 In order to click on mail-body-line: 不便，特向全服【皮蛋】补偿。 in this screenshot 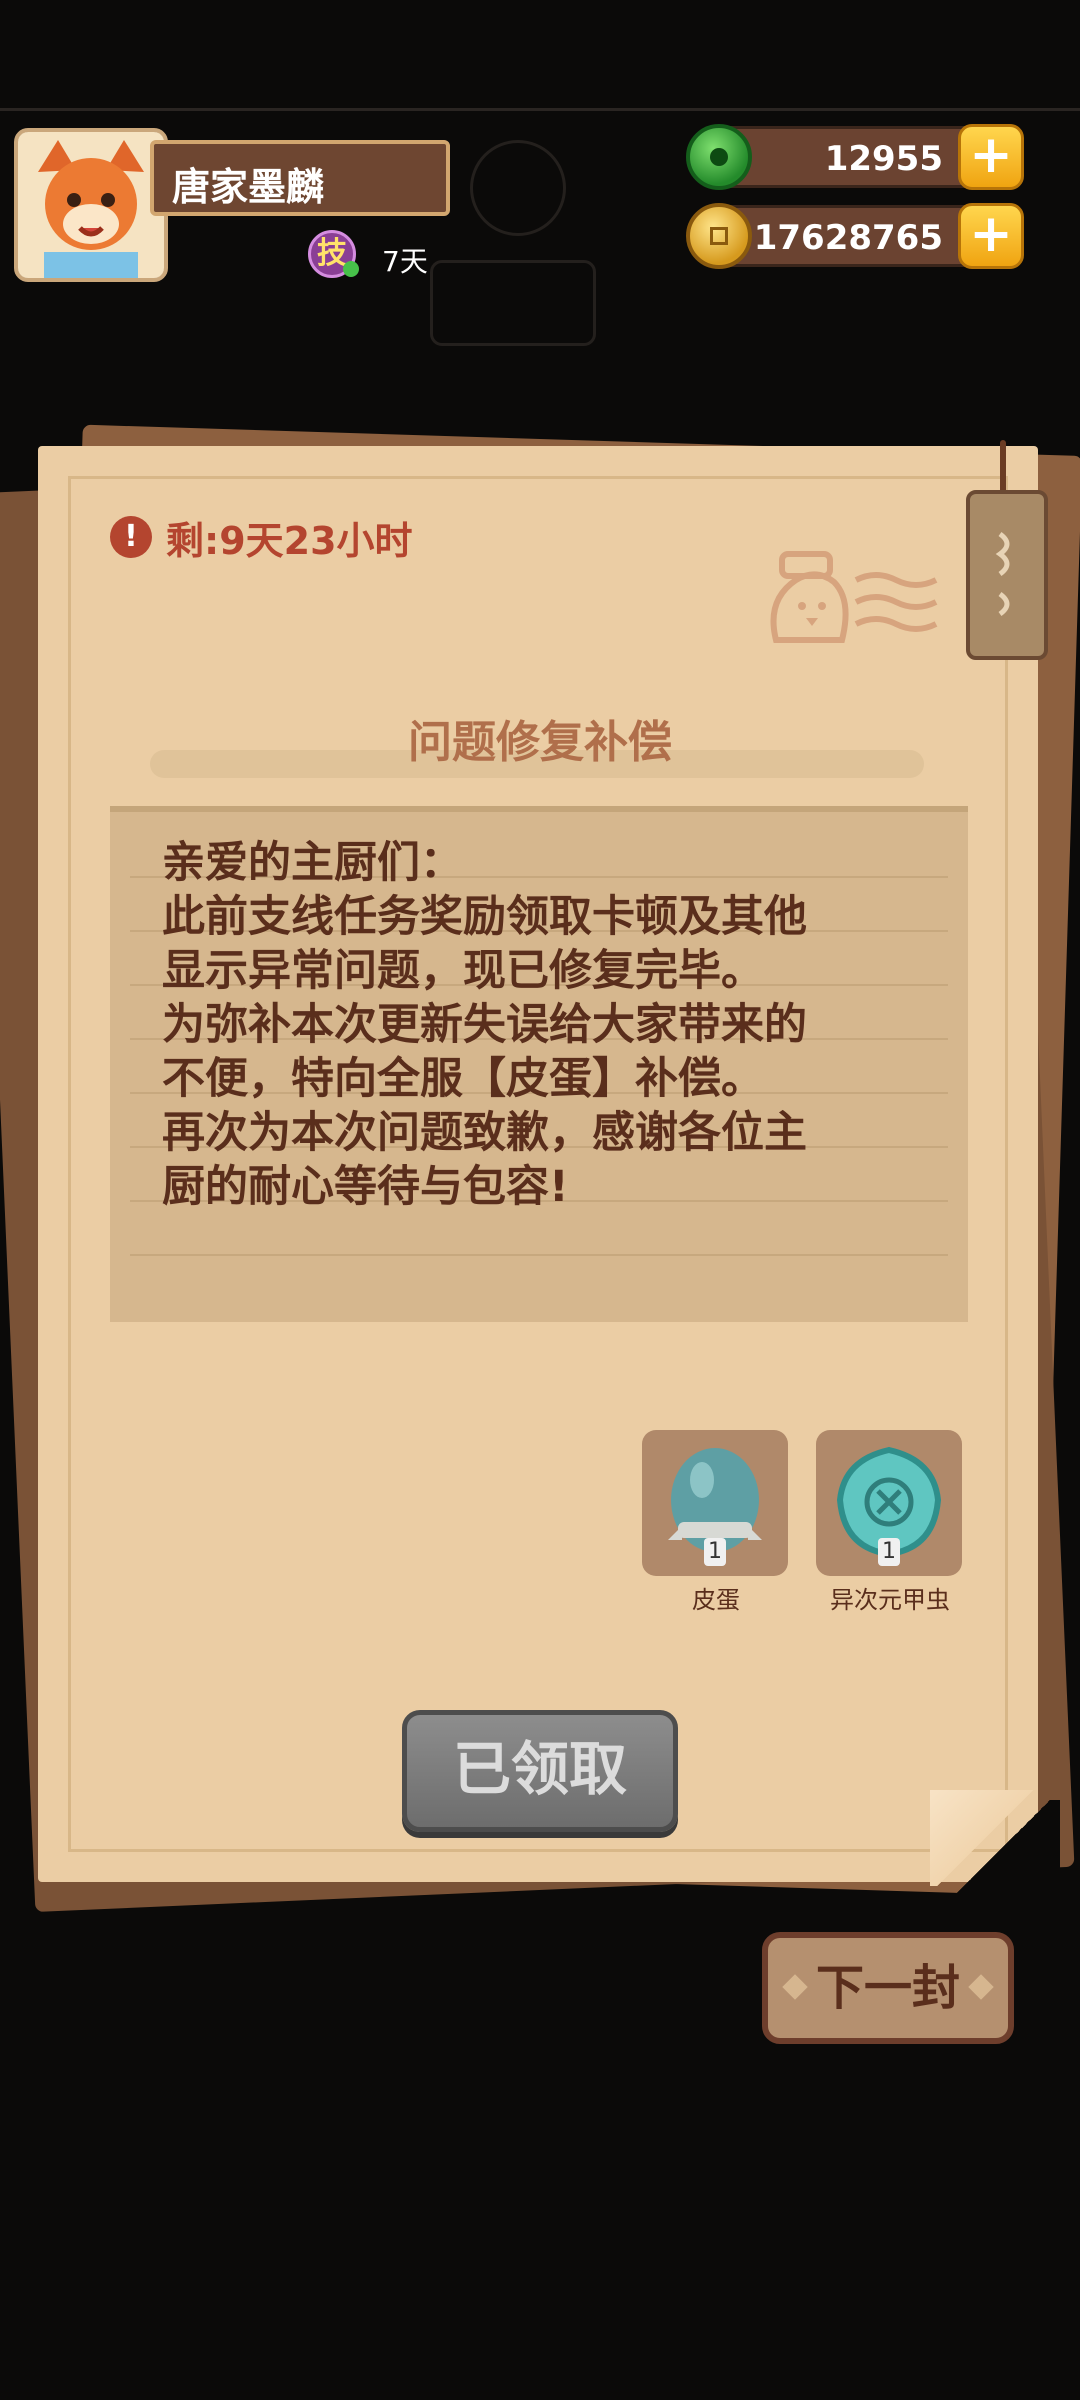, I will do `click(463, 1079)`.